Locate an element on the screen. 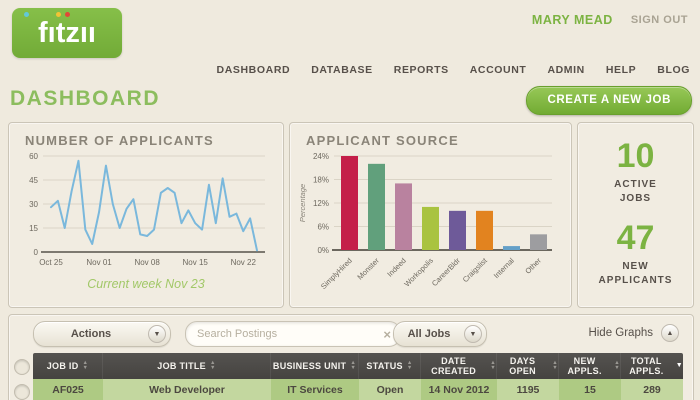  active-jobs-label: ACTIVE JOBS is located at coordinates (635, 191).